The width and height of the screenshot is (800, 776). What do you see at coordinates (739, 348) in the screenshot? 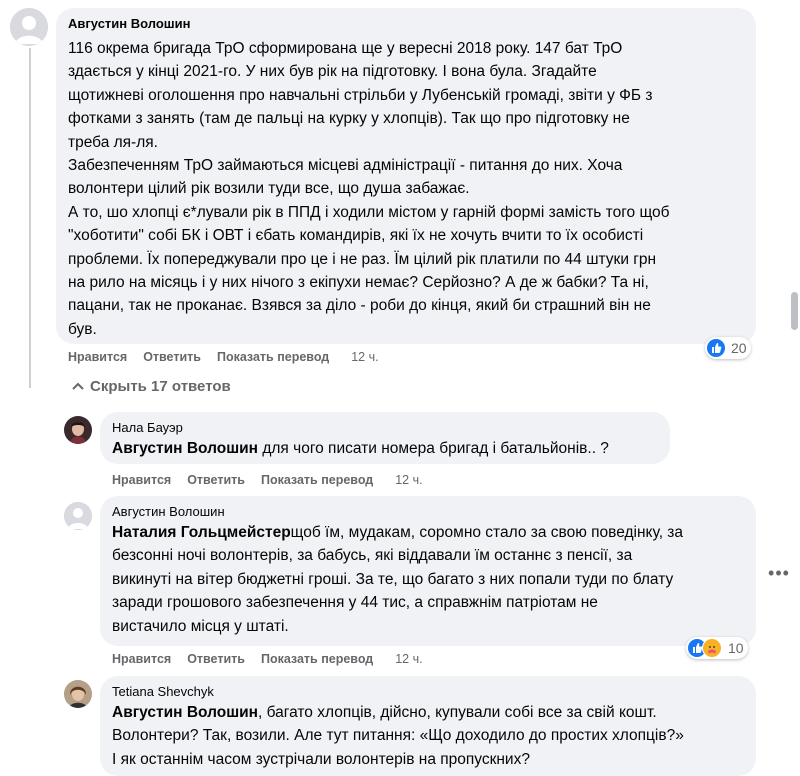
I see `reactions-count: 20` at bounding box center [739, 348].